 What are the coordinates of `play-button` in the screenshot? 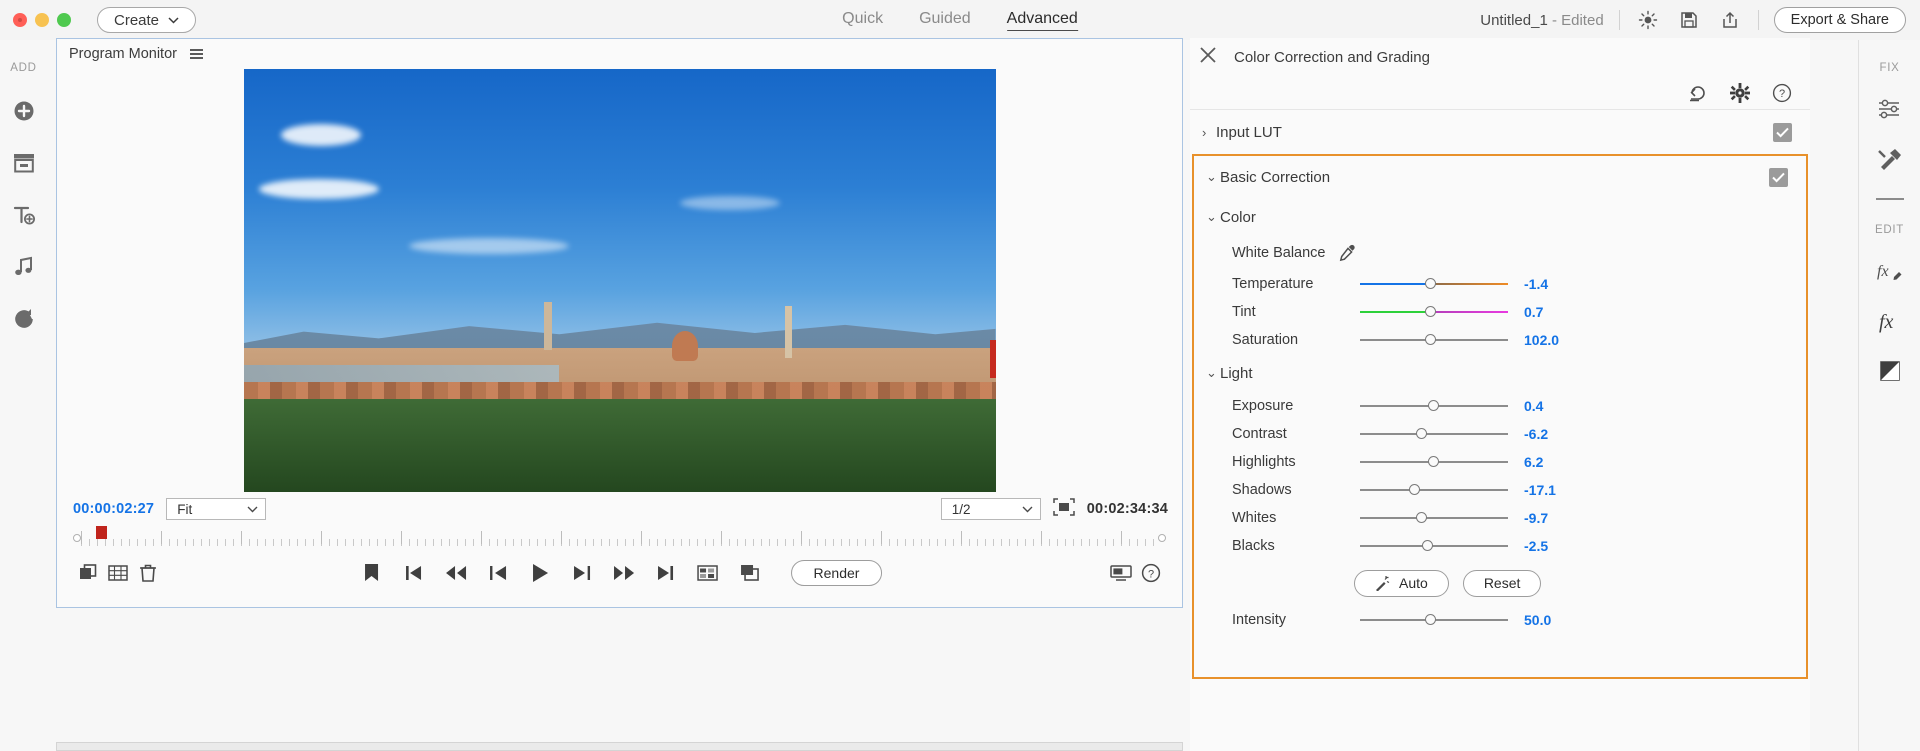 It's located at (540, 573).